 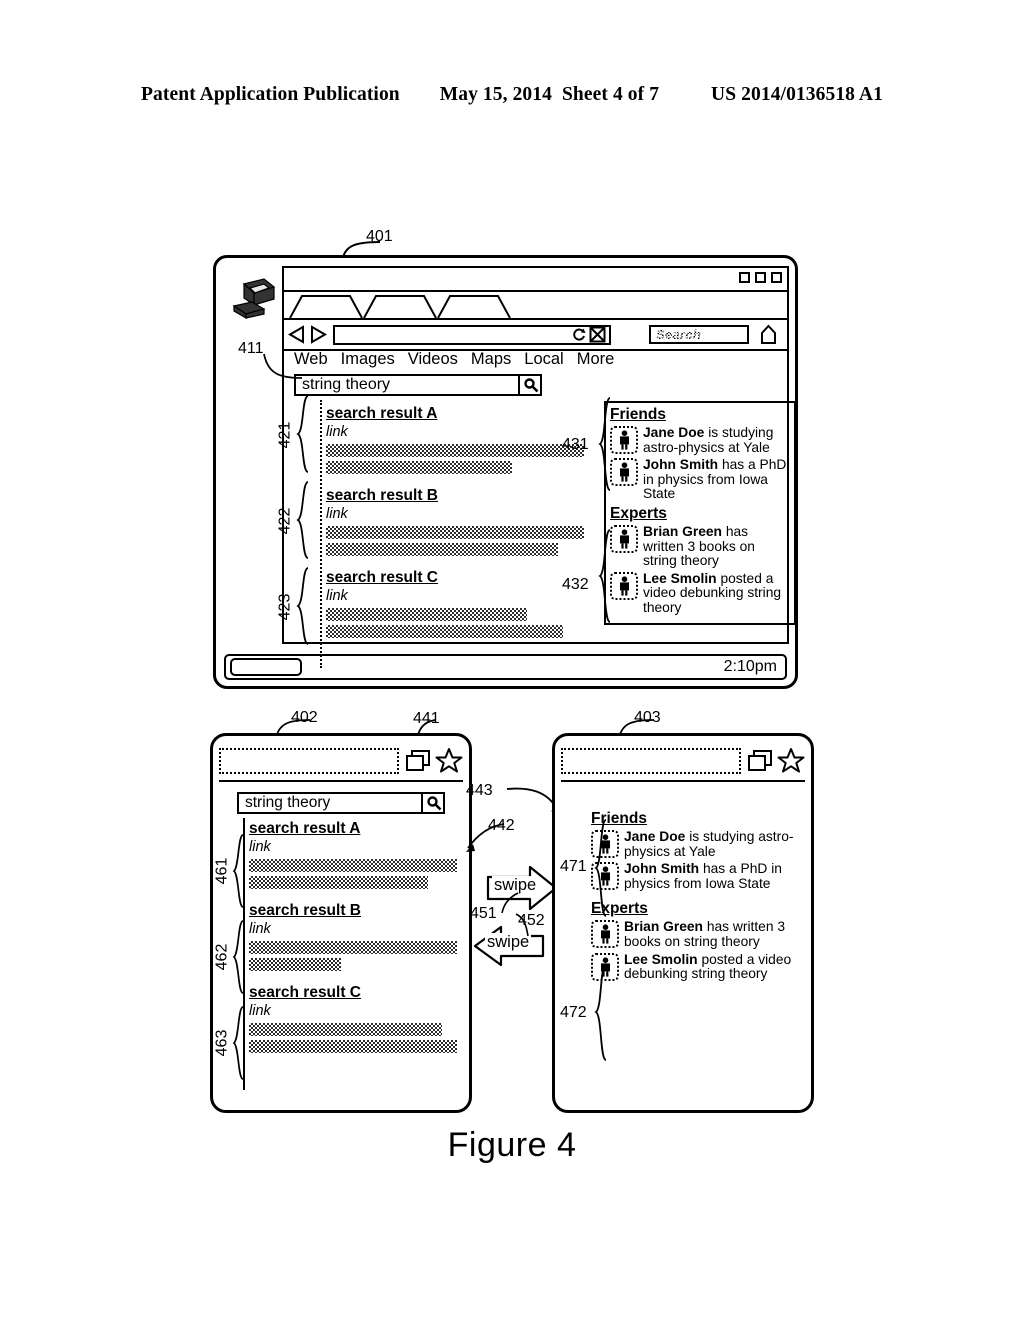 What do you see at coordinates (744, 277) in the screenshot?
I see `minimize-button` at bounding box center [744, 277].